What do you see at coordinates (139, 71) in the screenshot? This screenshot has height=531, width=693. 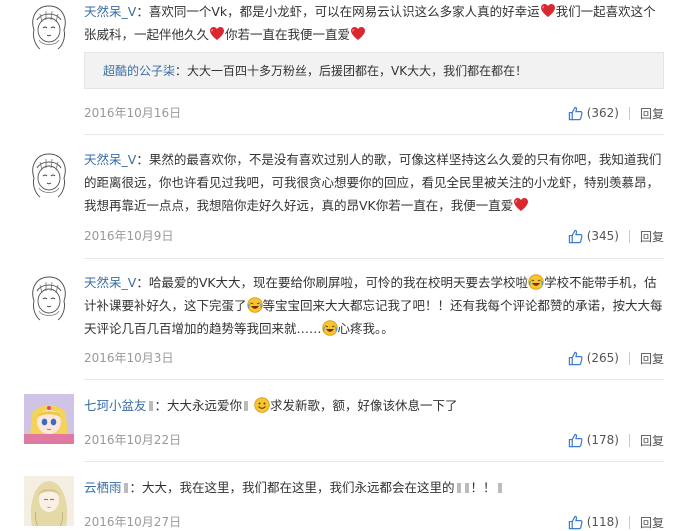 I see `username-link: 超酷的公子柒` at bounding box center [139, 71].